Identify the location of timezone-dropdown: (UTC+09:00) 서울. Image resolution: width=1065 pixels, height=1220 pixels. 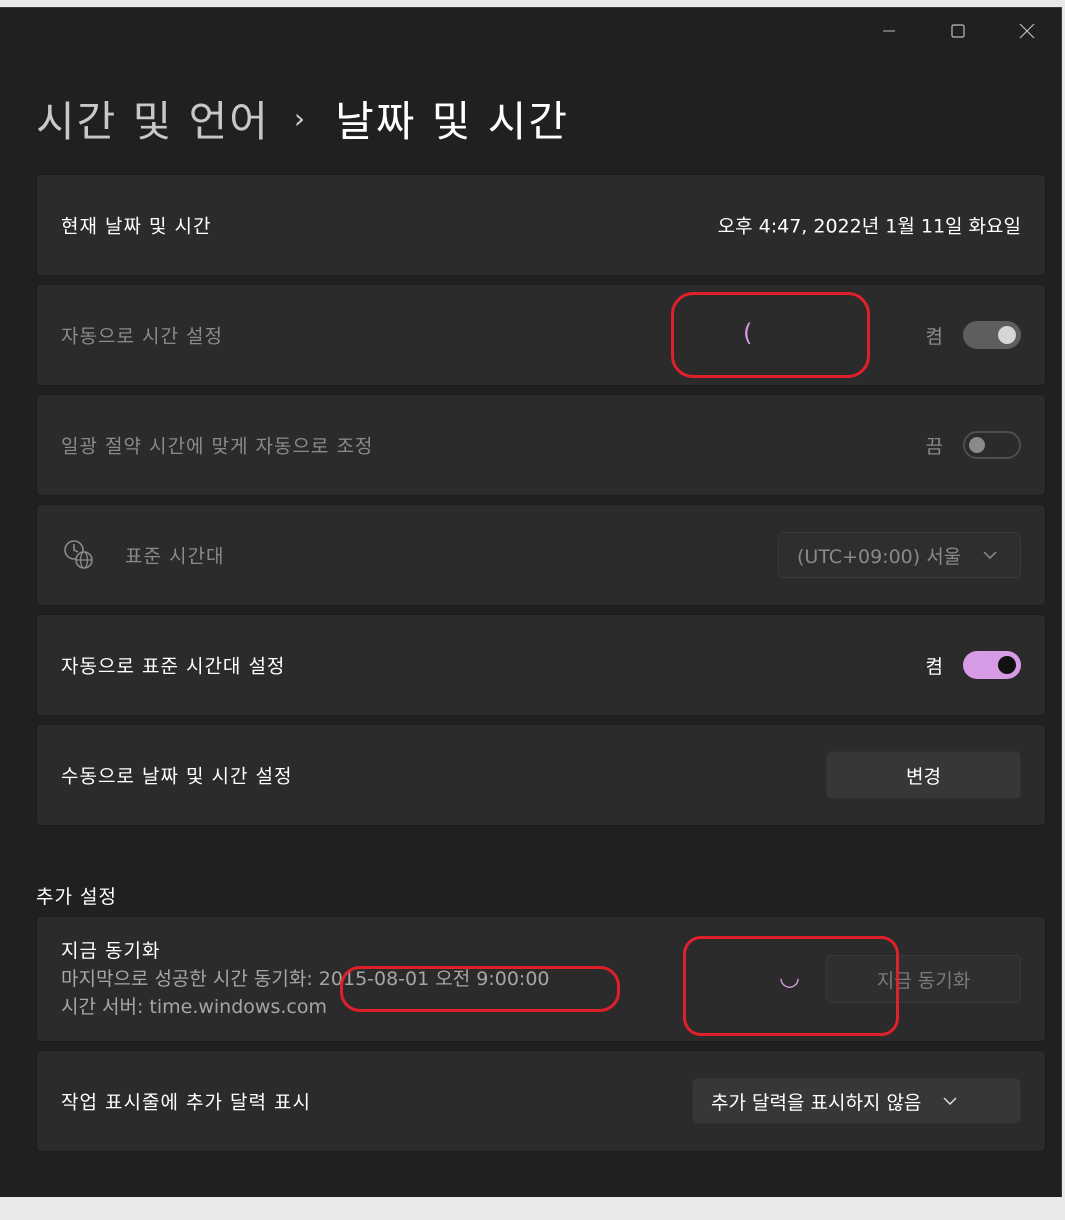
(899, 555).